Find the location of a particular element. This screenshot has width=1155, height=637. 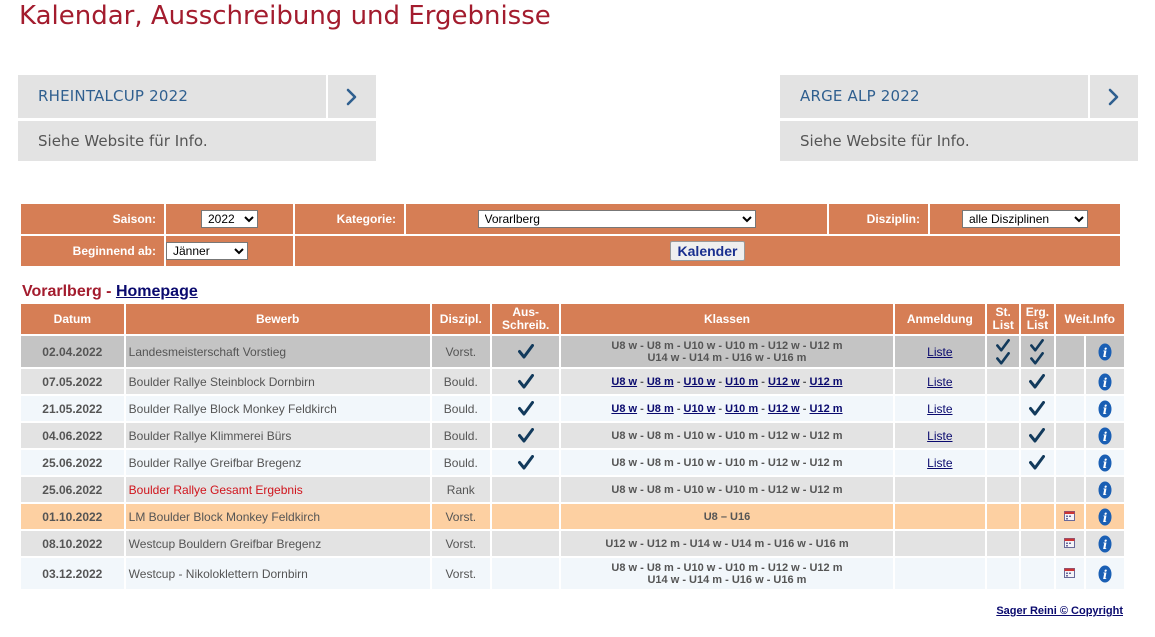

cup-title: RHEINTALCUP 2022 is located at coordinates (172, 96).